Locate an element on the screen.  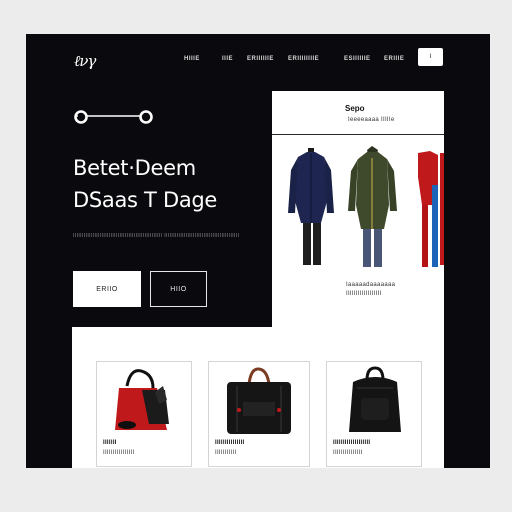
nav-link-4: ERIIIIIIIIE is located at coordinates (303, 59).